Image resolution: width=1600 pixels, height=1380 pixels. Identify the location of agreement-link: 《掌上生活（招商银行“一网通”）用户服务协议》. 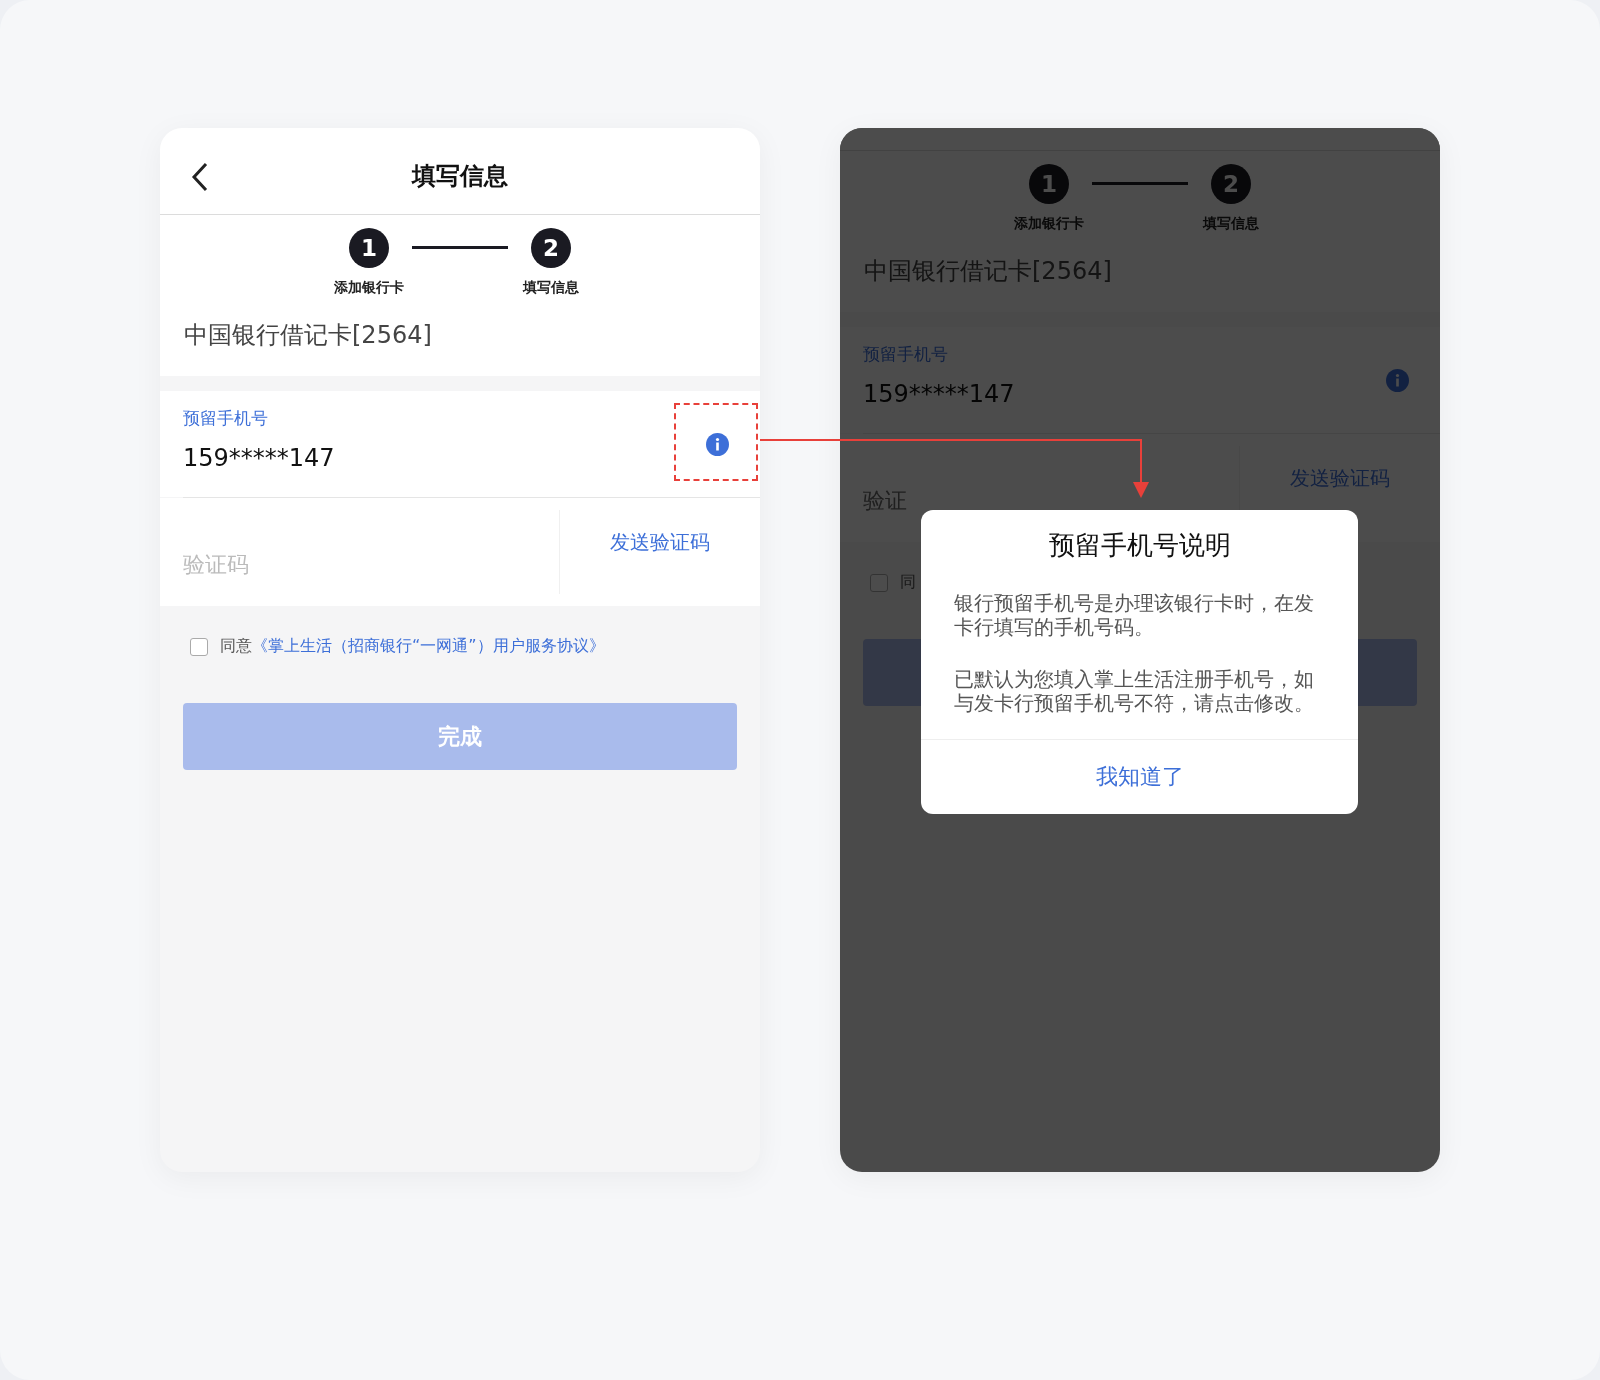
(428, 646).